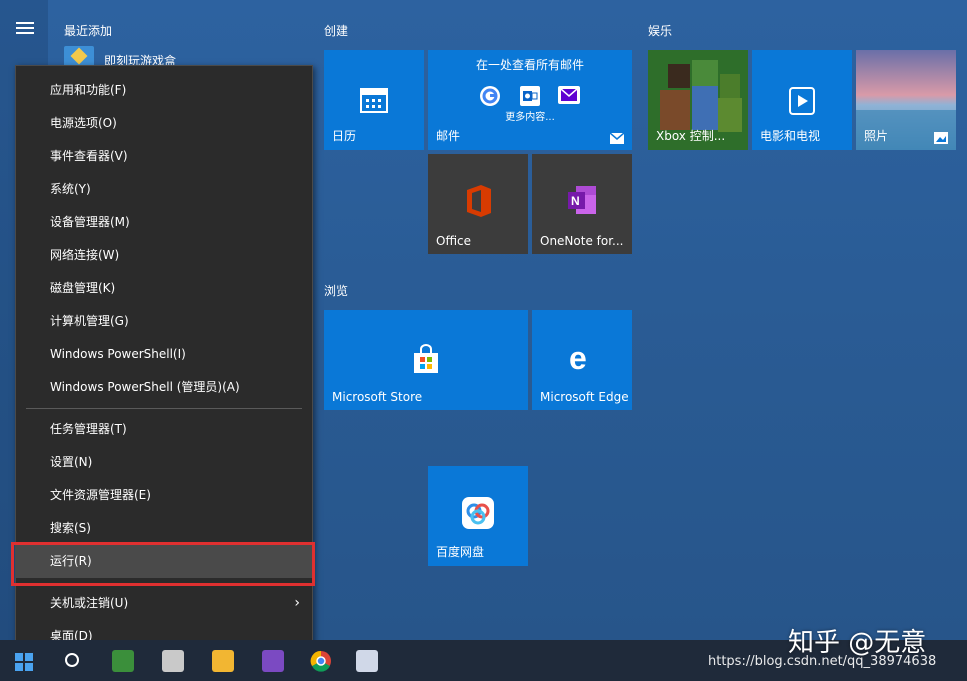 This screenshot has height=681, width=967. I want to click on menu-item-disk-management: 磁盘管理(K), so click(164, 288).